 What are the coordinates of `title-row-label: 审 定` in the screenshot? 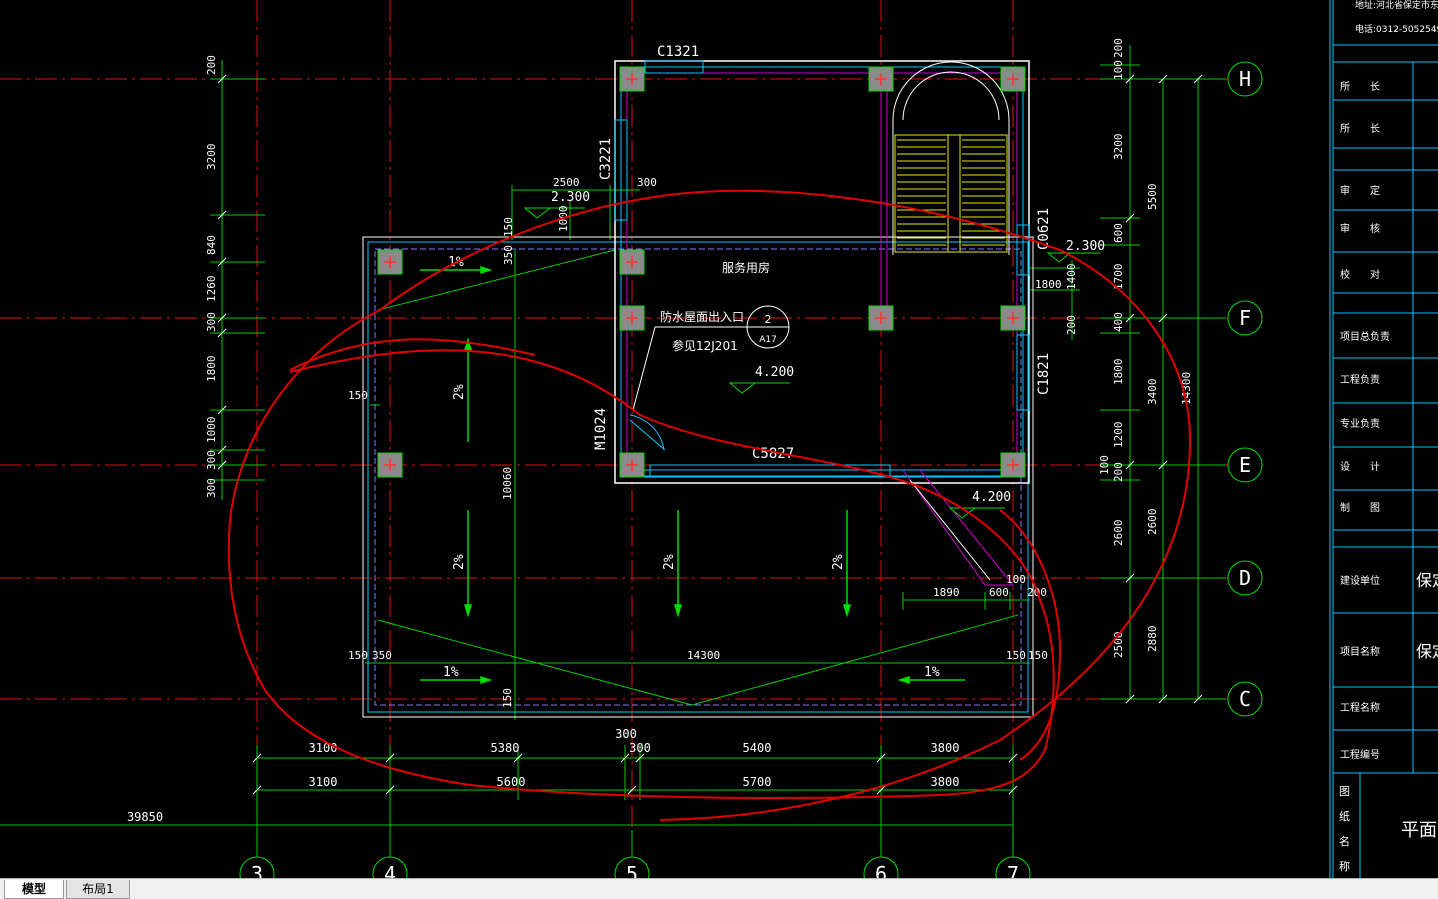 It's located at (1360, 190).